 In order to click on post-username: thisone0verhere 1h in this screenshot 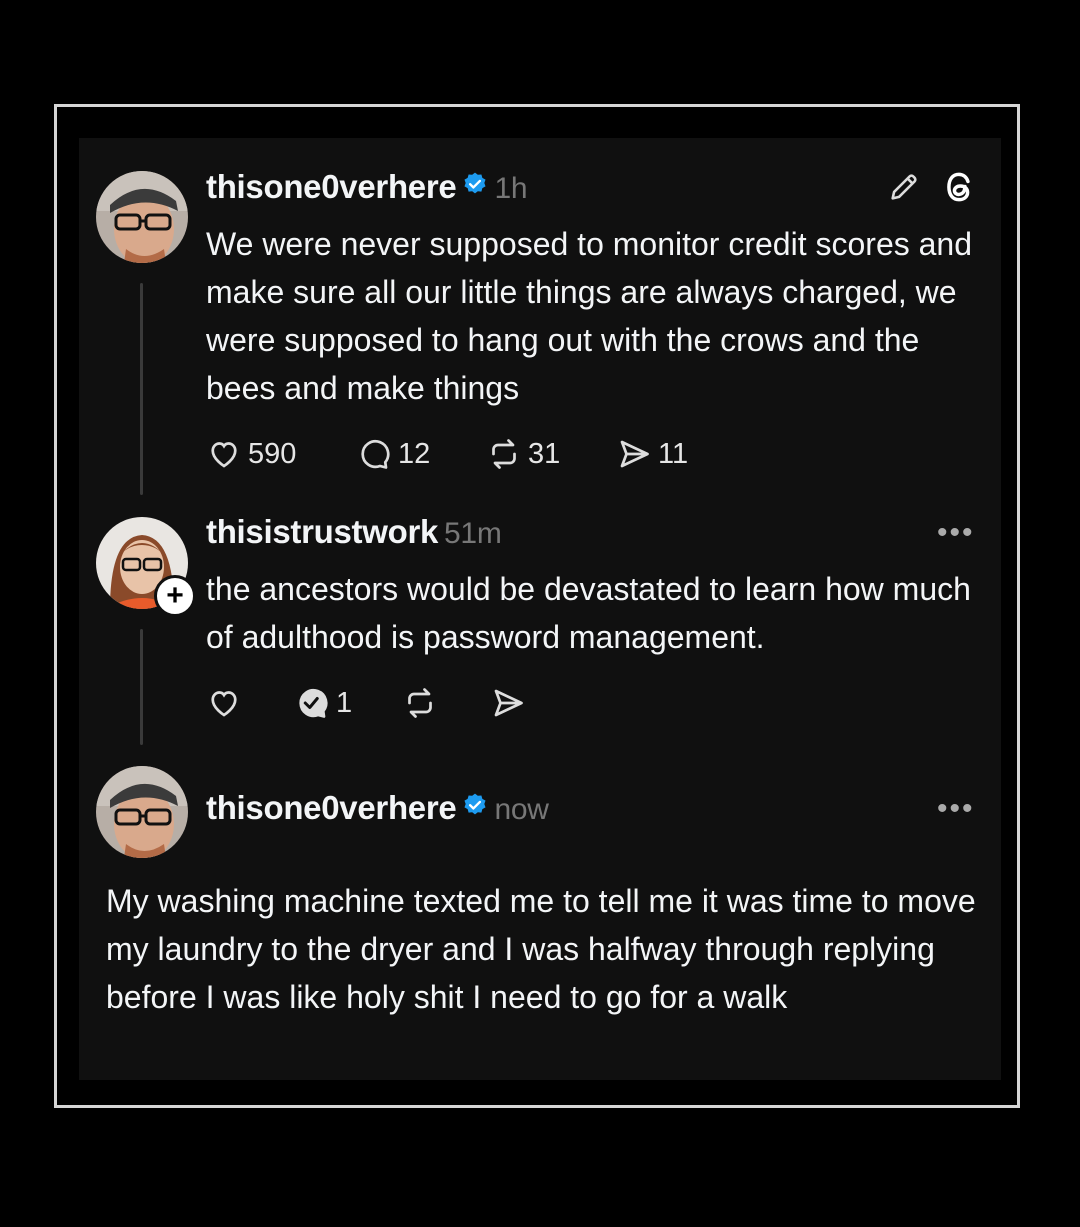, I will do `click(367, 187)`.